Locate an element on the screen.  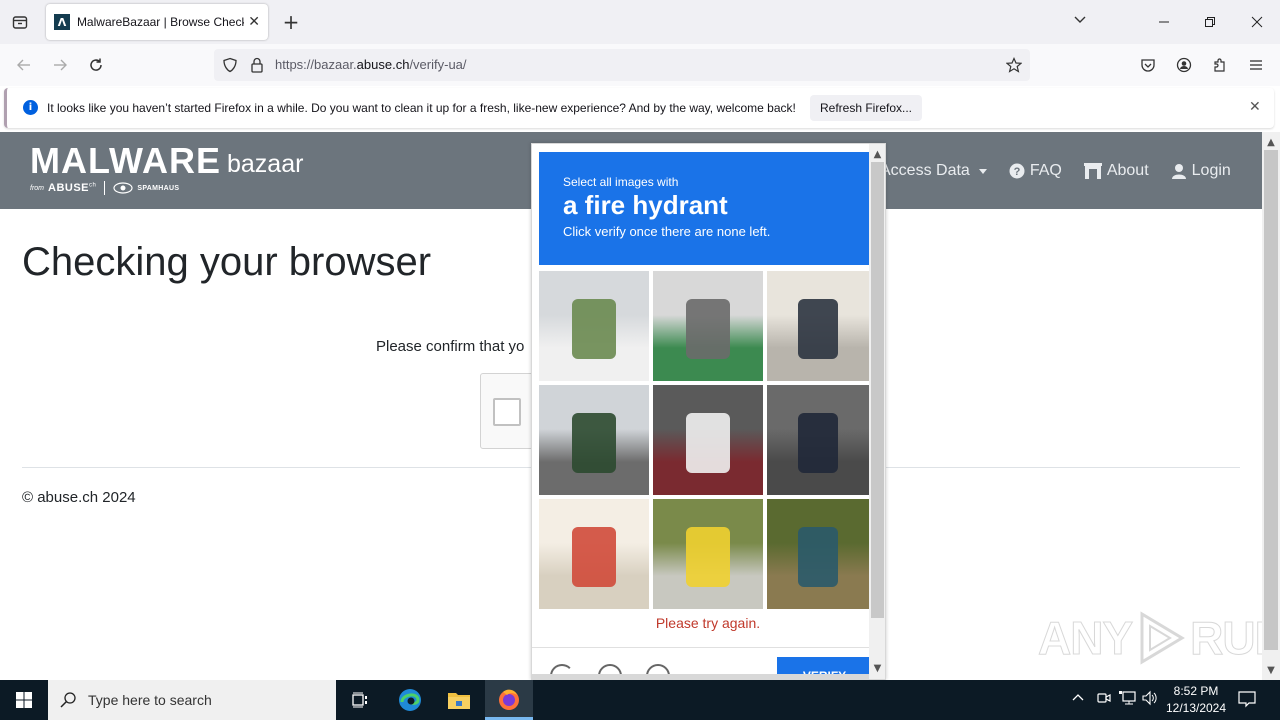
nav-faq: ? FAQ is located at coordinates (1035, 171).